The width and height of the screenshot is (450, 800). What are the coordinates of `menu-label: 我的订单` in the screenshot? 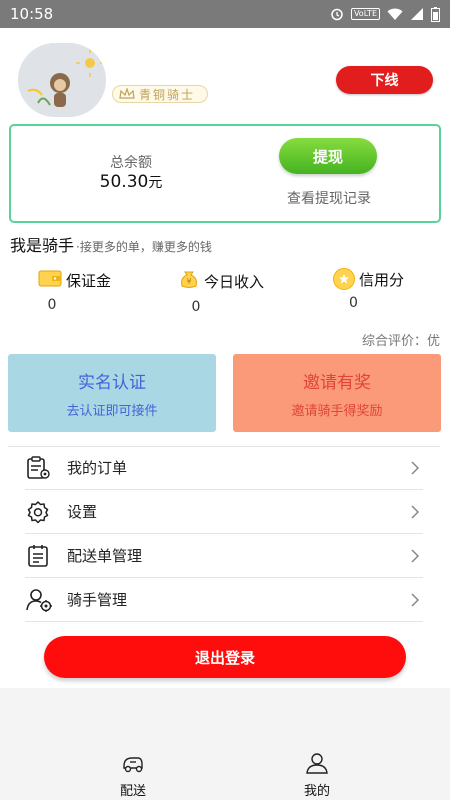 It's located at (97, 468).